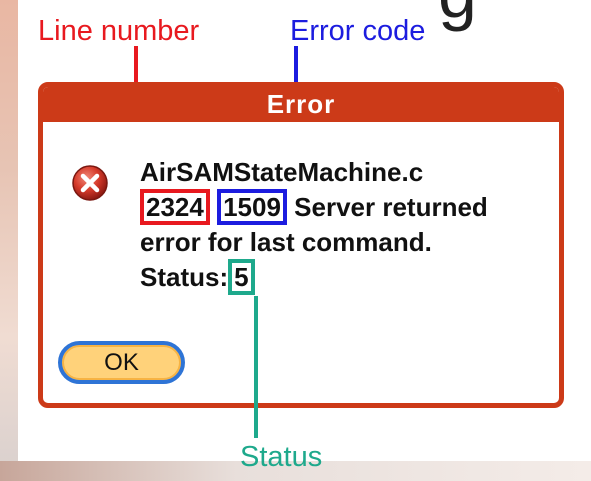  I want to click on status-value: 5, so click(241, 277).